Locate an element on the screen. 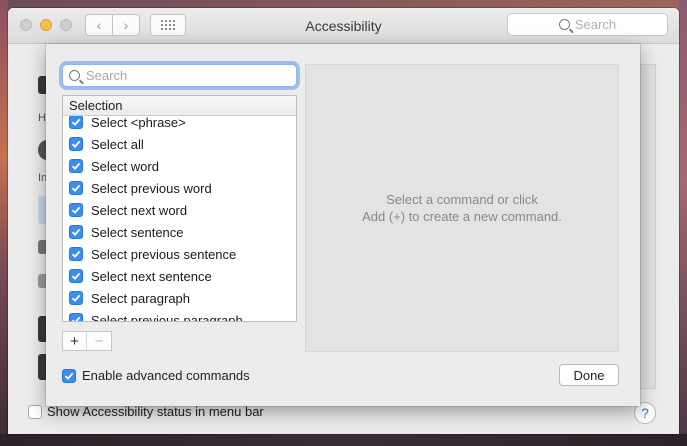 This screenshot has height=446, width=687. remove-command-button: − is located at coordinates (99, 341).